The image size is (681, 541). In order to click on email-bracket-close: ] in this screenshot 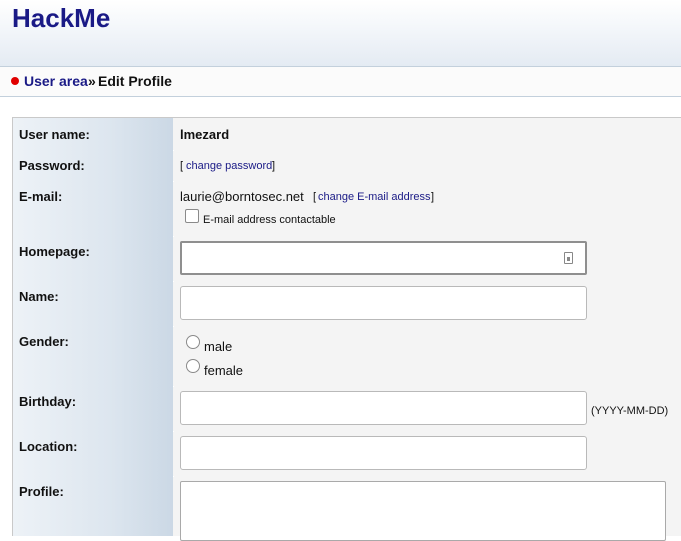, I will do `click(433, 197)`.